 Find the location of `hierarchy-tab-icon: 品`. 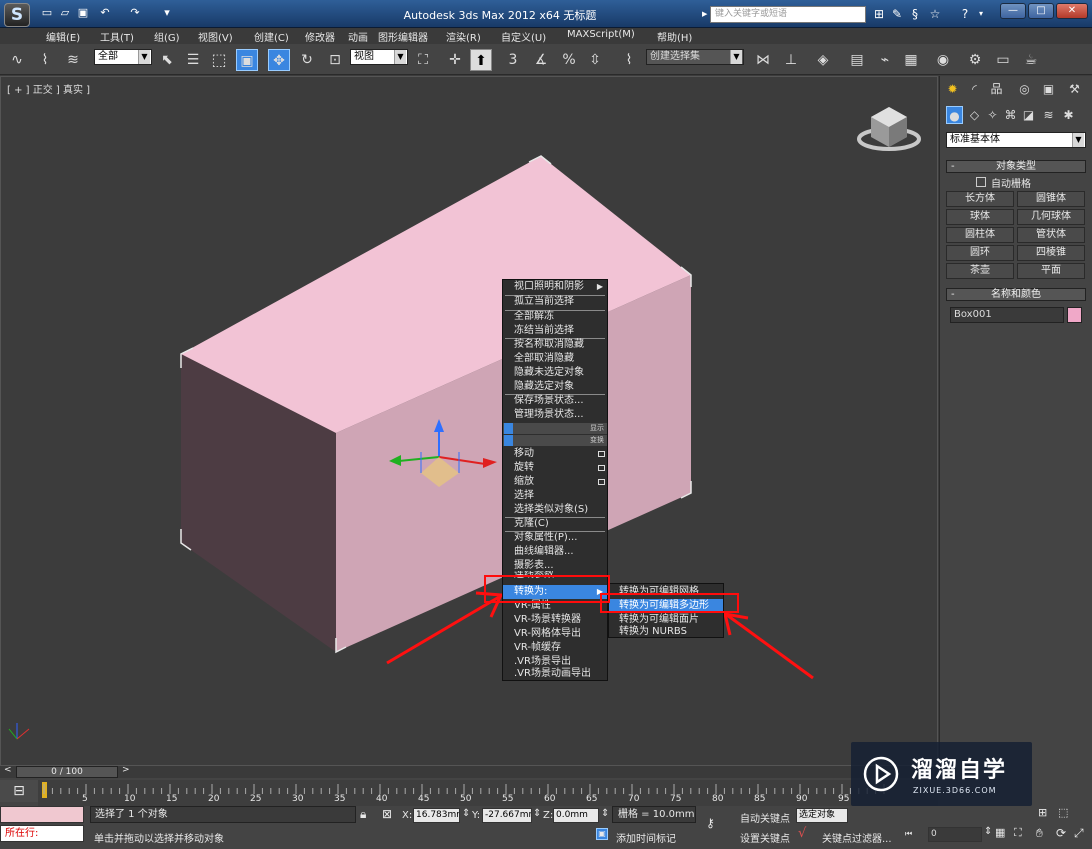

hierarchy-tab-icon: 品 is located at coordinates (996, 89).